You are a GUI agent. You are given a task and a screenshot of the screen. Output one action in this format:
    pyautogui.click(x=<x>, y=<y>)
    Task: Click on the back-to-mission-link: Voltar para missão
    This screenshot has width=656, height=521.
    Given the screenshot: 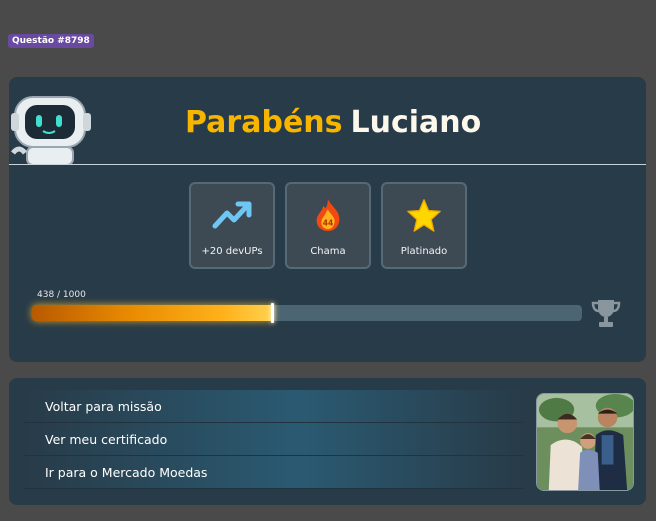 What is the action you would take?
    pyautogui.click(x=273, y=406)
    